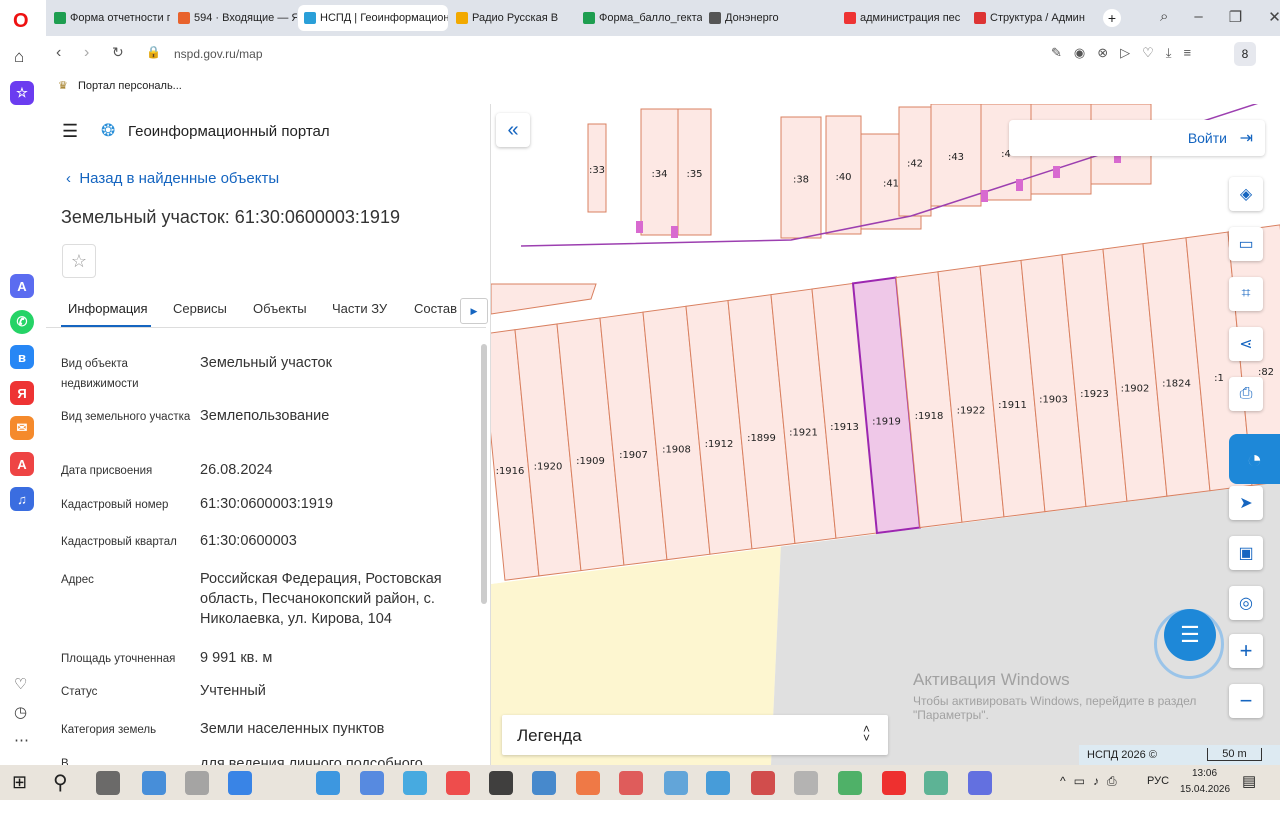  What do you see at coordinates (19, 782) in the screenshot?
I see `start-icon: ⊞` at bounding box center [19, 782].